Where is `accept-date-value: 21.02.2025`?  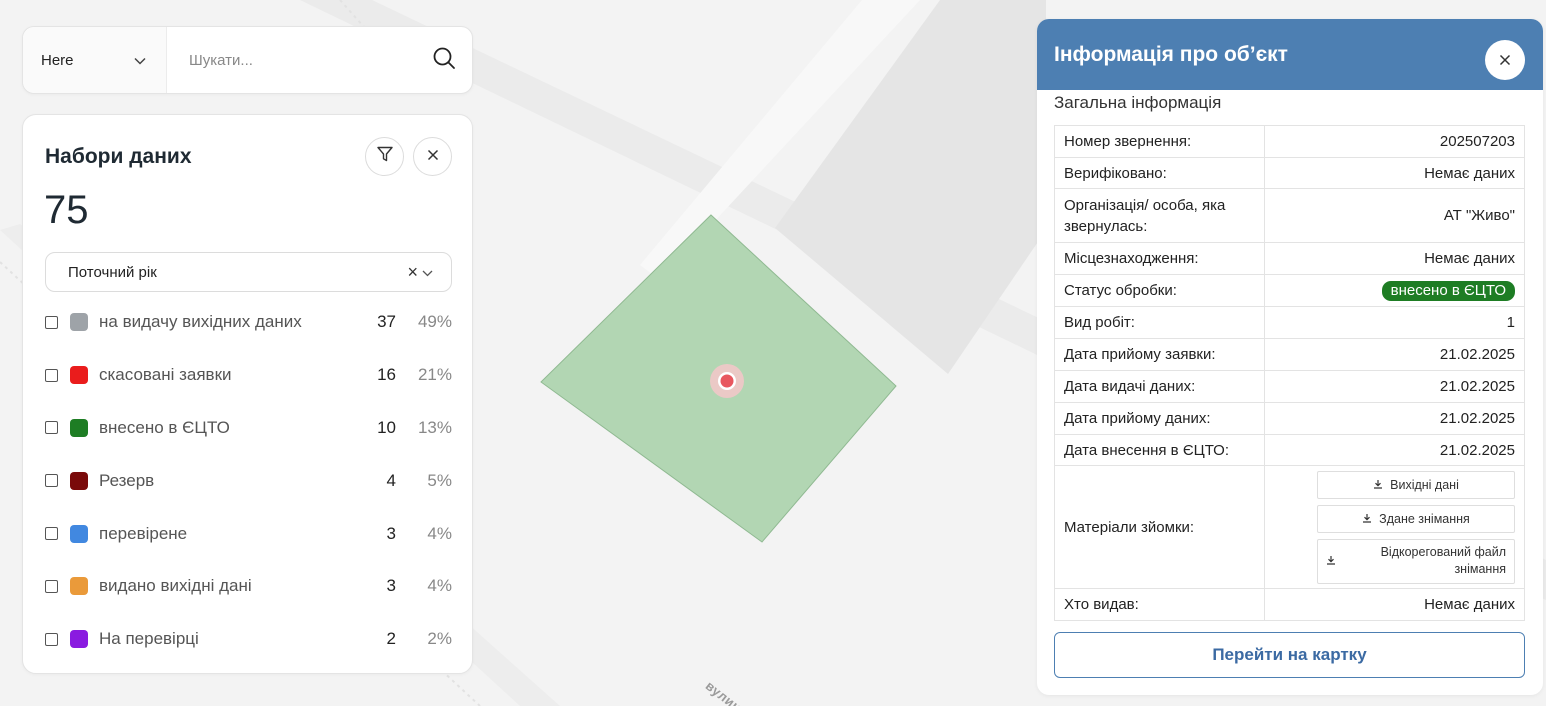 accept-date-value: 21.02.2025 is located at coordinates (1394, 354).